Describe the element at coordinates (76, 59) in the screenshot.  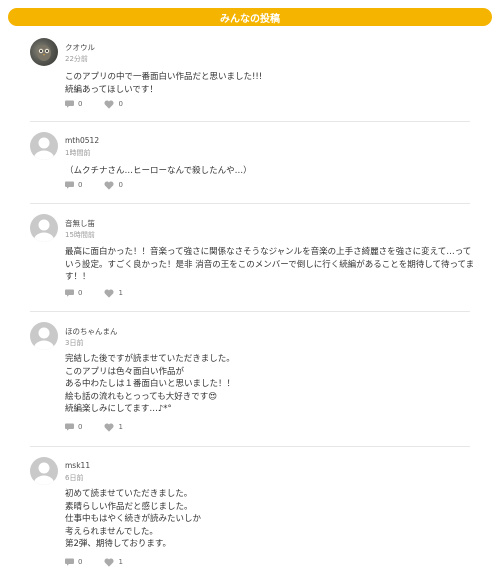
I see `post-time: 22分前` at that location.